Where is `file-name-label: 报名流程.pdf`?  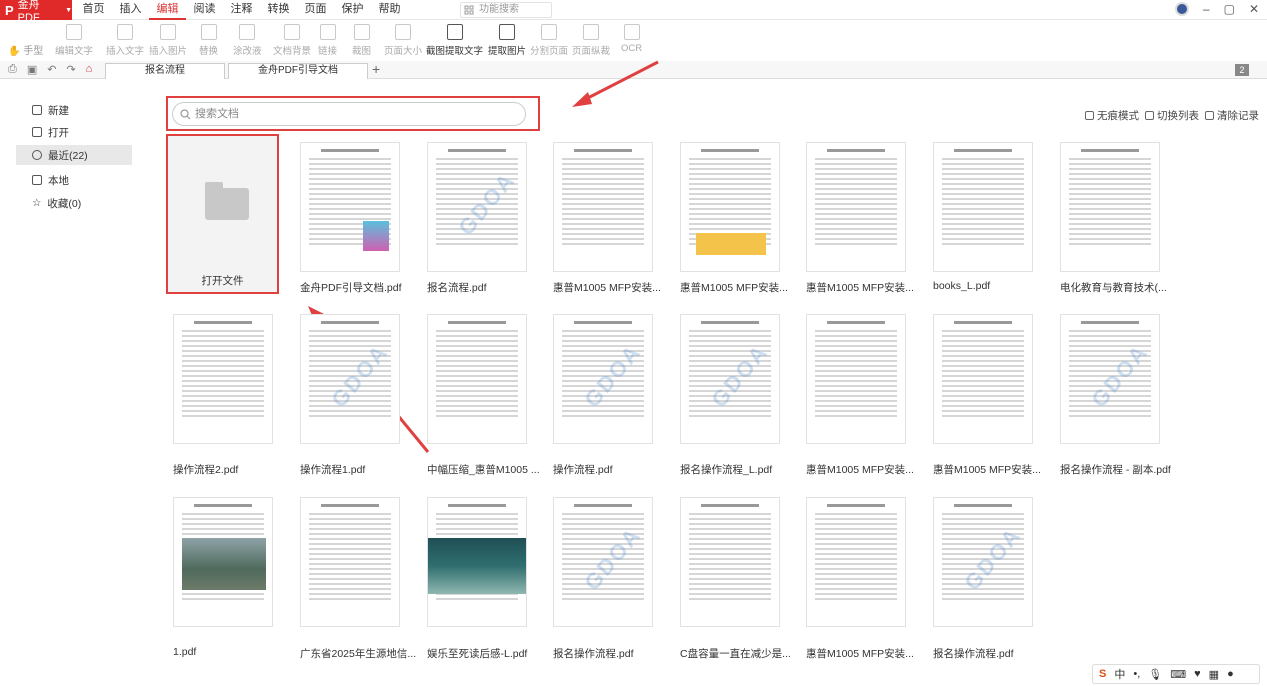 file-name-label: 报名流程.pdf is located at coordinates (487, 287).